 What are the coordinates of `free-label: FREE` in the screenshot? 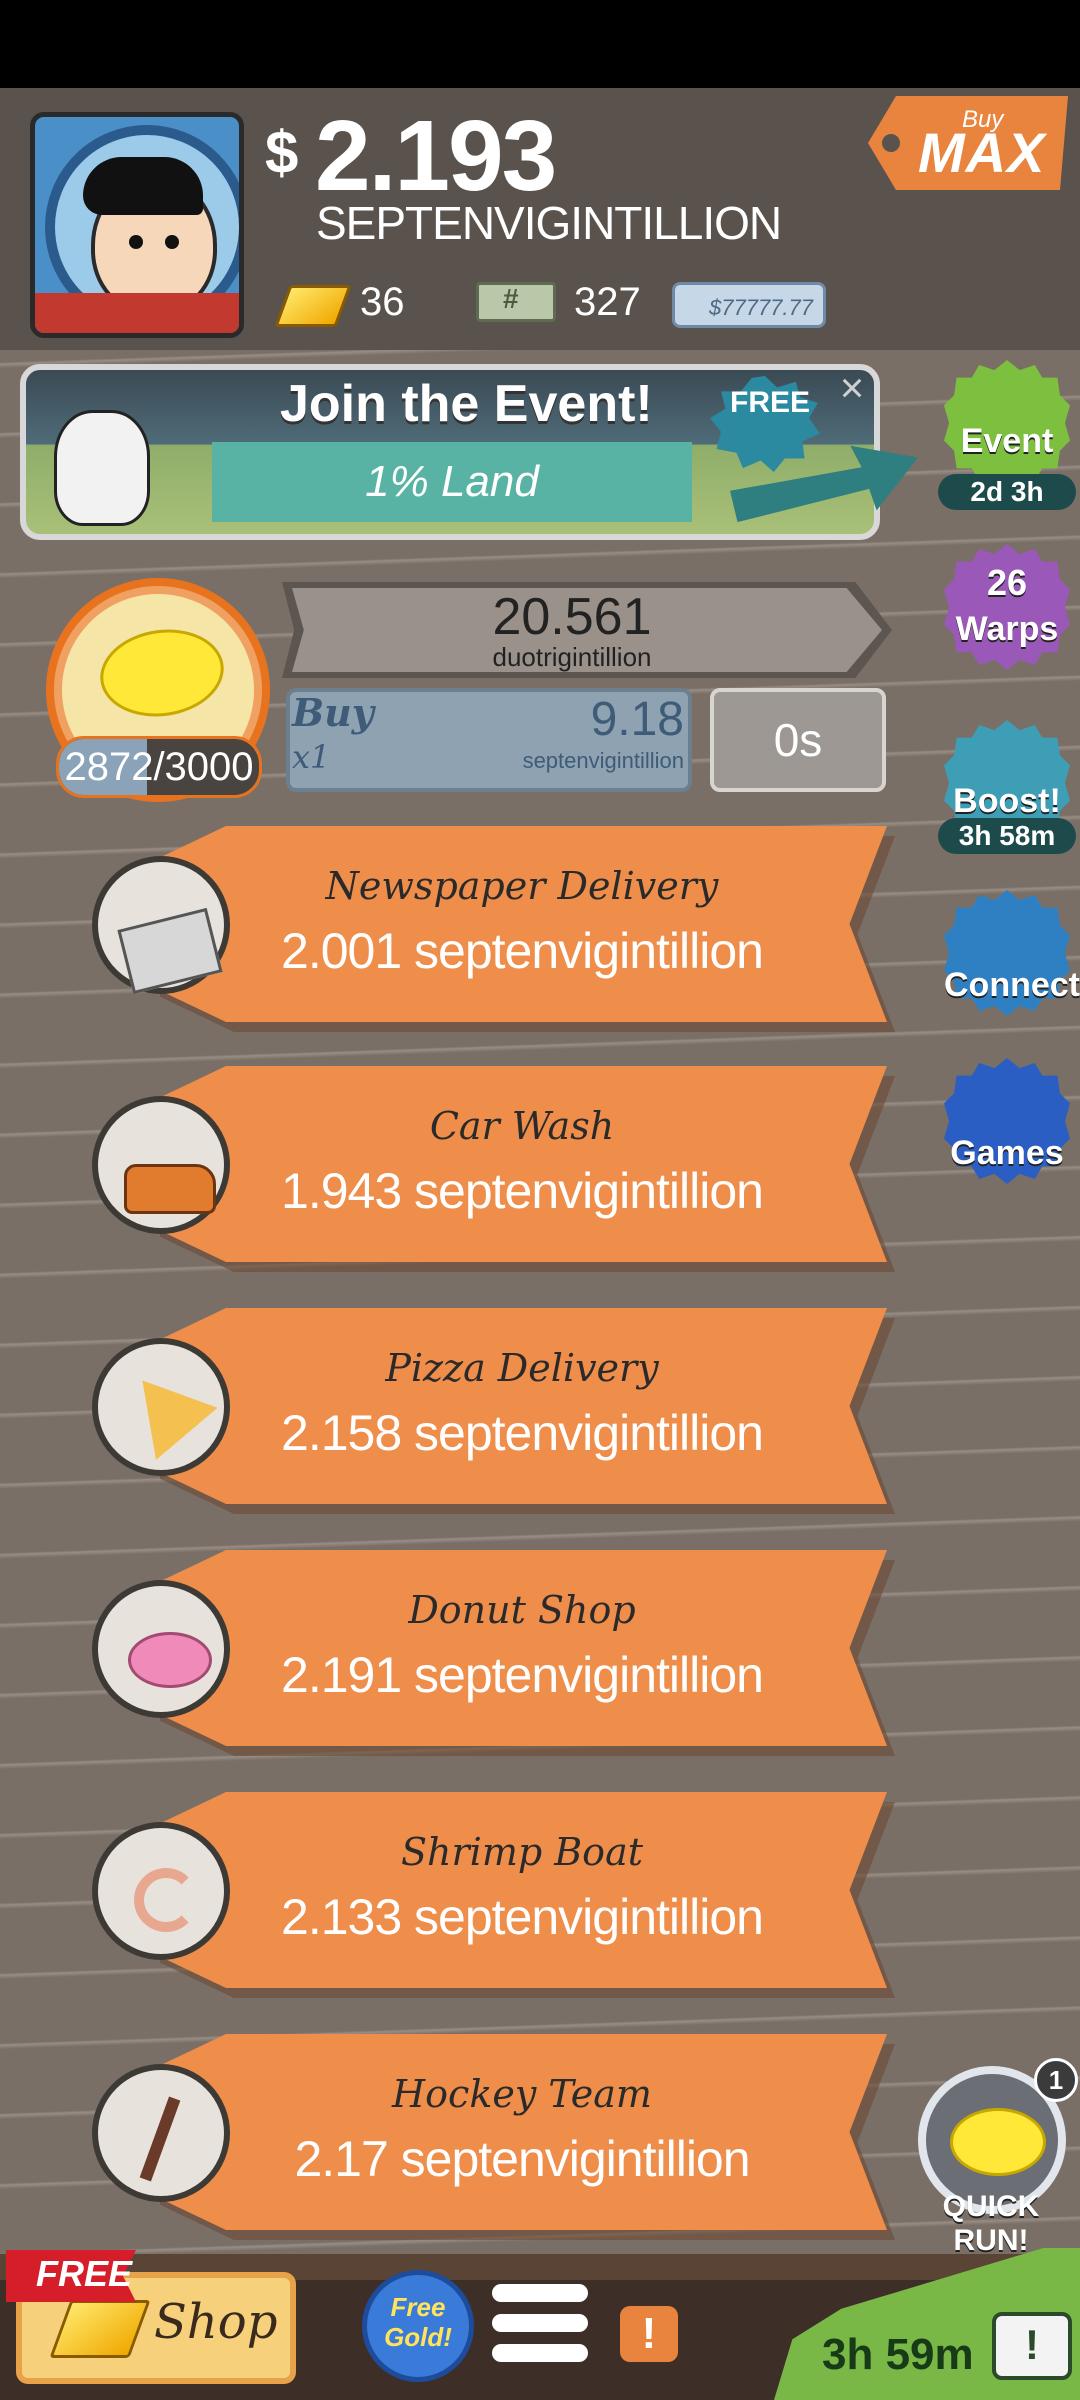 It's located at (84, 2273).